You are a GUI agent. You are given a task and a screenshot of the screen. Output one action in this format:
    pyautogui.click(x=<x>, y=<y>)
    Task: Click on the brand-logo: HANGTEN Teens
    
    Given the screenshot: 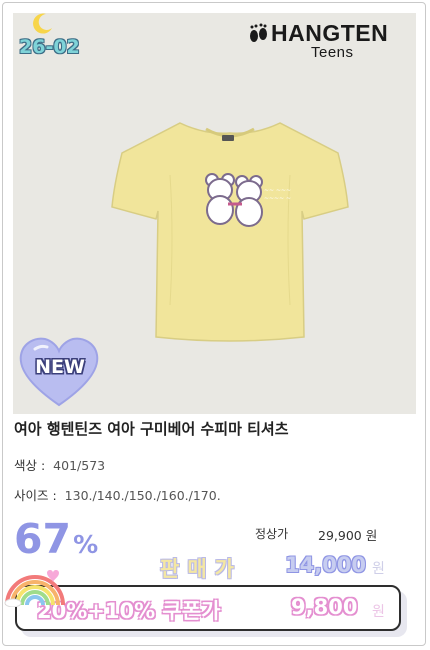 What is the action you would take?
    pyautogui.click(x=327, y=42)
    